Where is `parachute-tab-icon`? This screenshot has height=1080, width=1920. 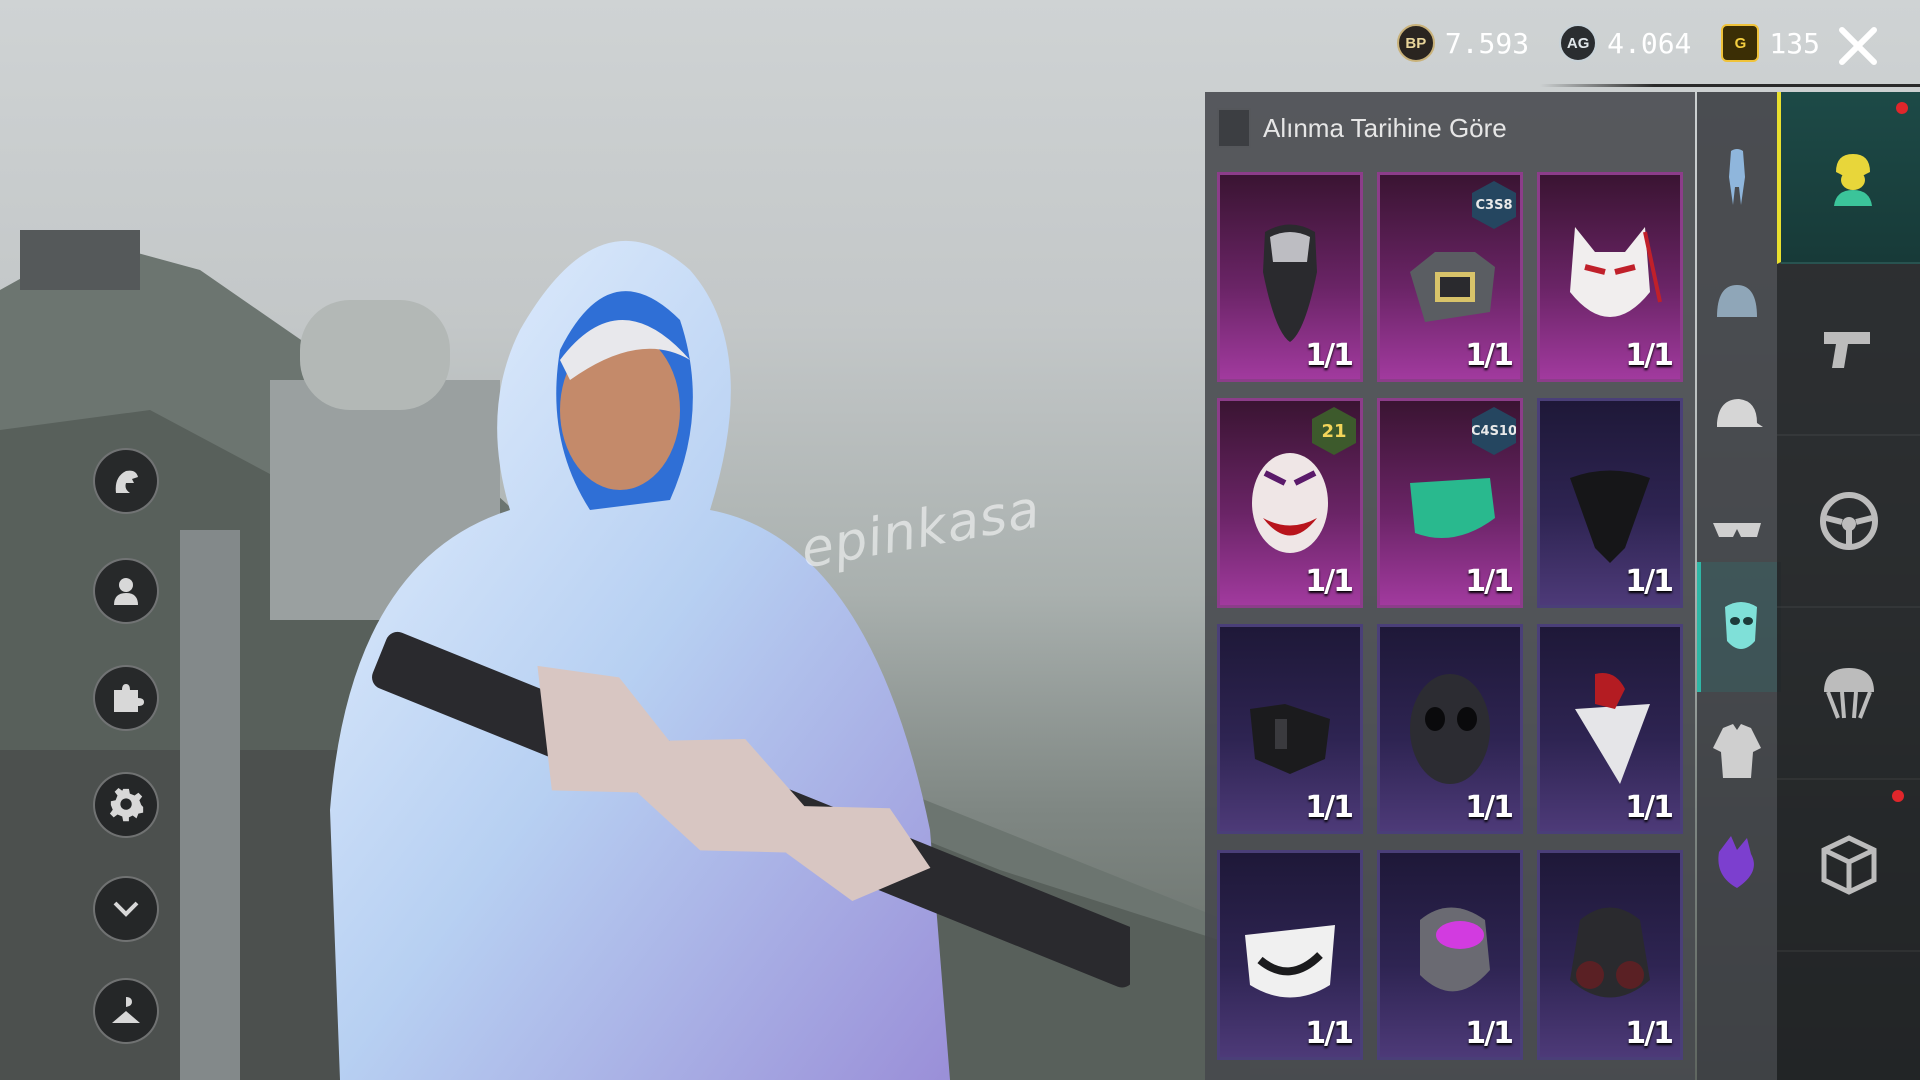 parachute-tab-icon is located at coordinates (1848, 693).